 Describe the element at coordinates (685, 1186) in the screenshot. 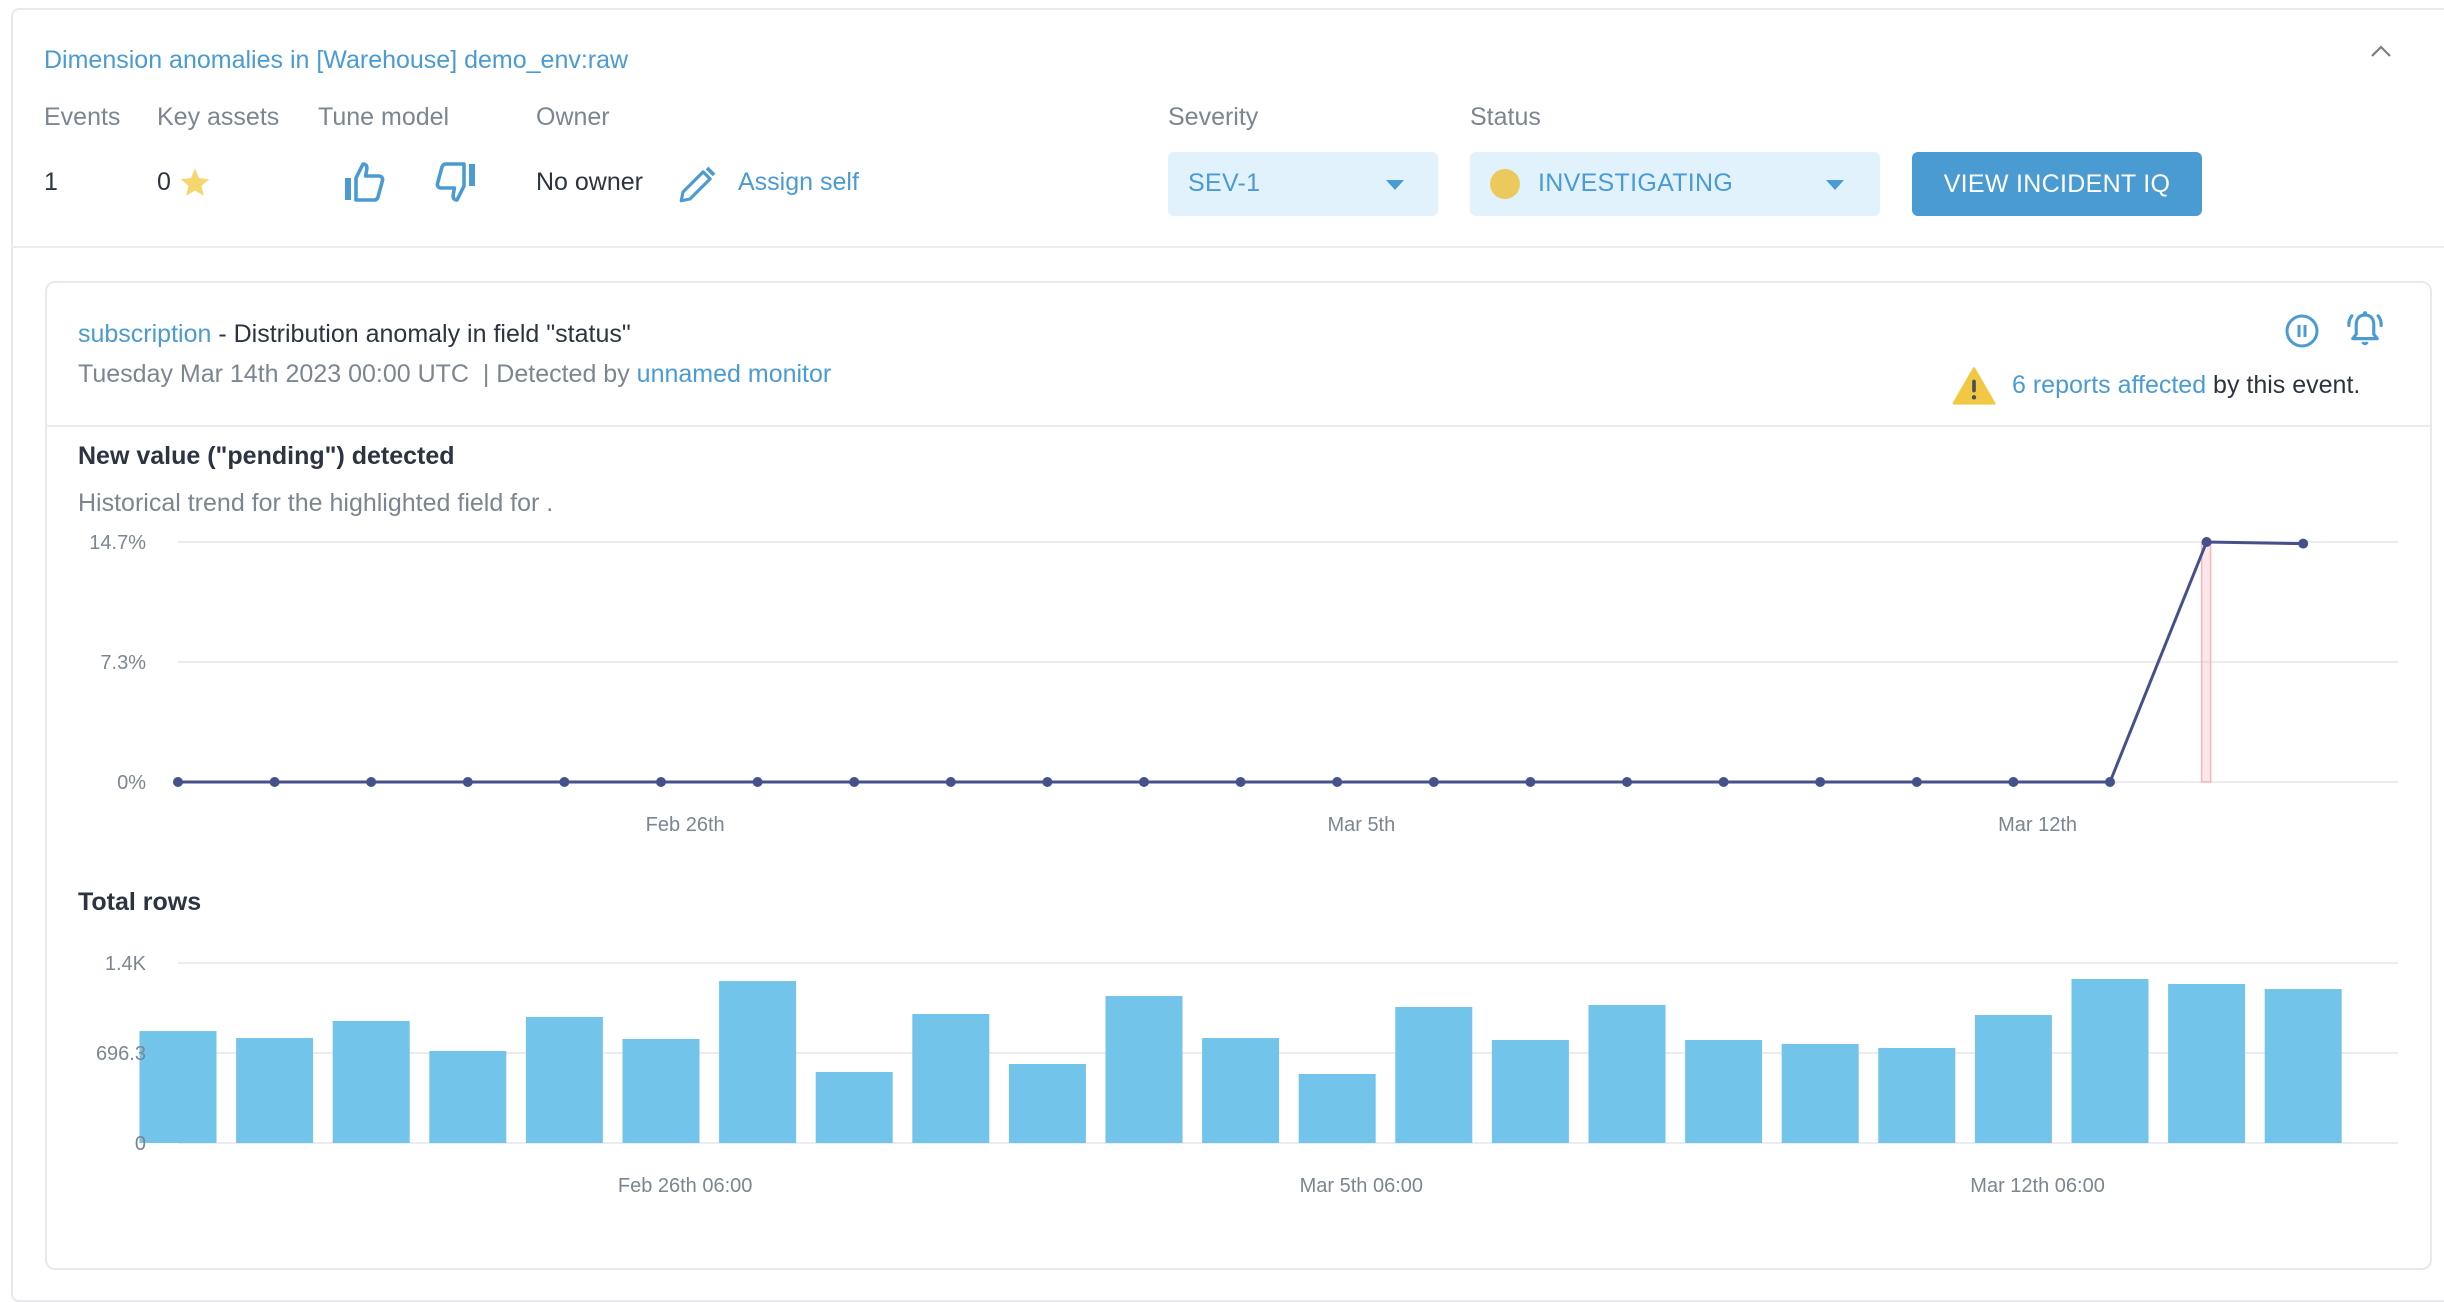

I see `x-tick-label: Feb 26th 06:00` at that location.